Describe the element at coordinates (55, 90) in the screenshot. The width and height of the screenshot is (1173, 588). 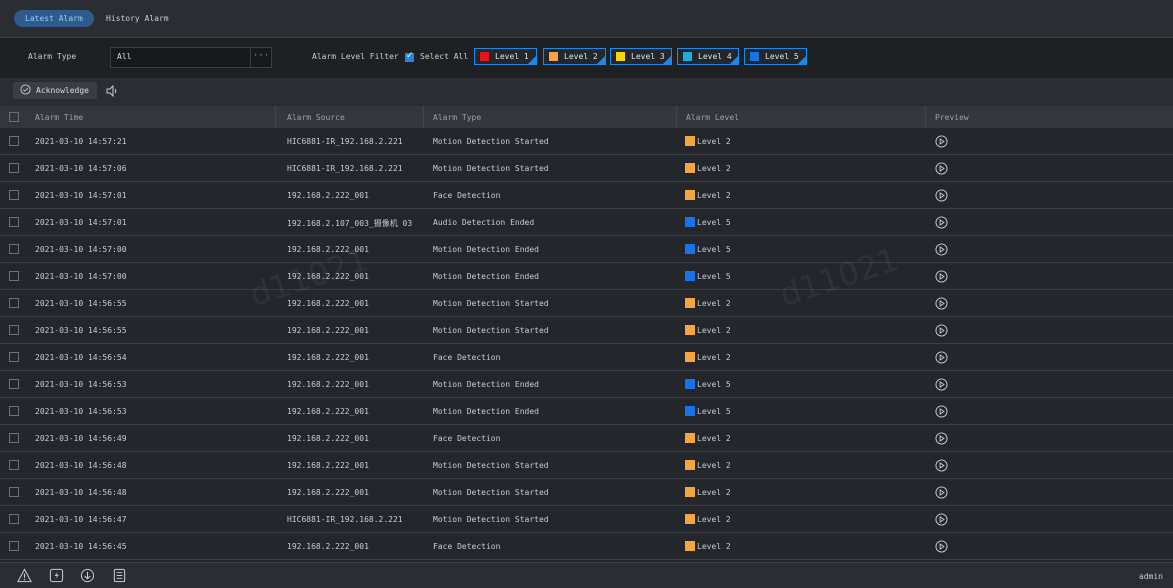
I see `acknowledge-button: Acknowledge` at that location.